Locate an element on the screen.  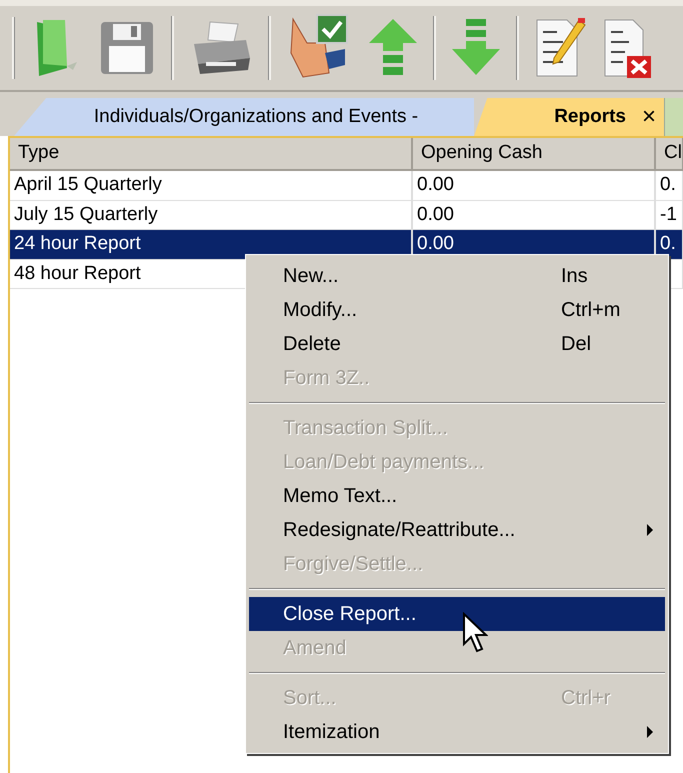
tab is located at coordinates (673, 117).